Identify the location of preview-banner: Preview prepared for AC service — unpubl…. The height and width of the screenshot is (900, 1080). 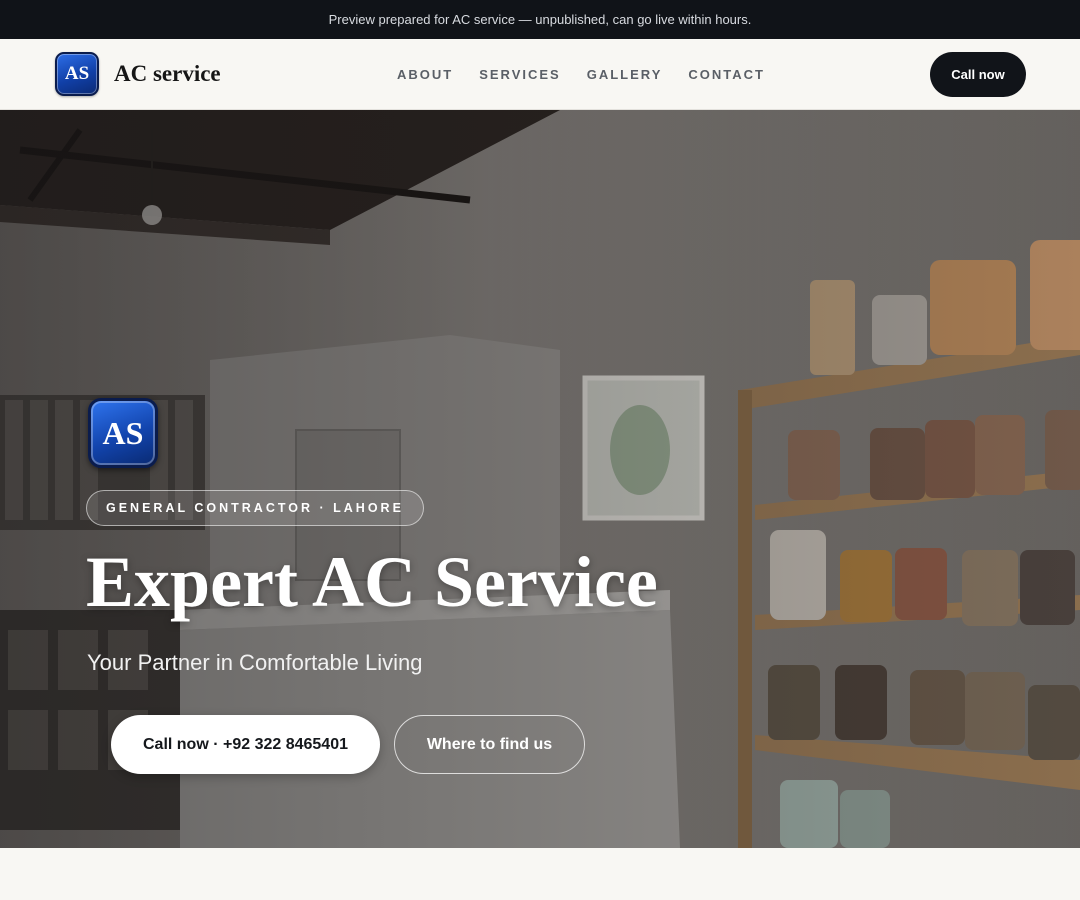
(540, 19).